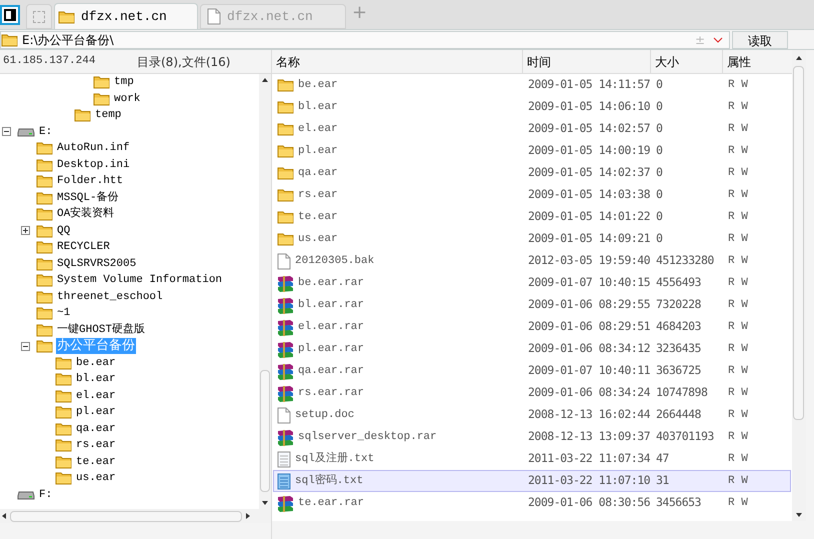 The width and height of the screenshot is (814, 539). What do you see at coordinates (93, 164) in the screenshot?
I see `tree-item: Desktop.ini` at bounding box center [93, 164].